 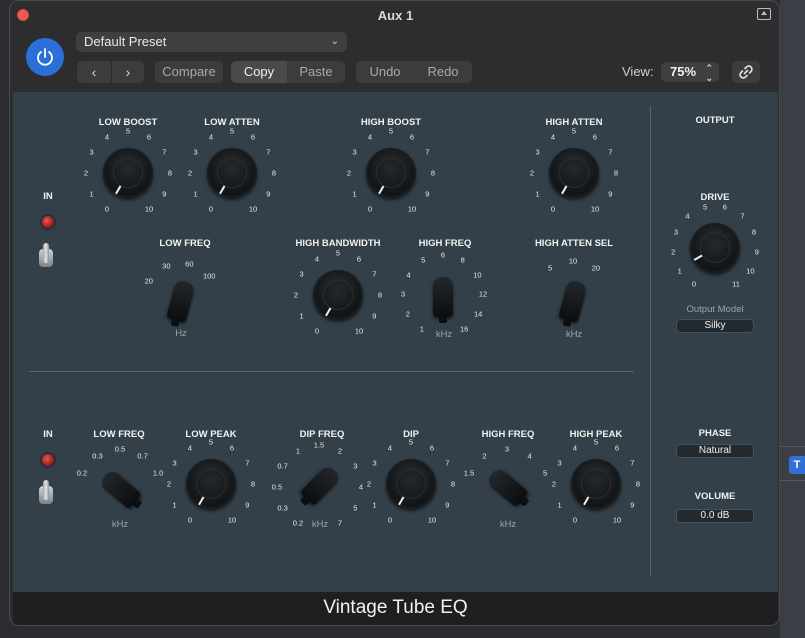 What do you see at coordinates (390, 448) in the screenshot?
I see `dip-tick: 4` at bounding box center [390, 448].